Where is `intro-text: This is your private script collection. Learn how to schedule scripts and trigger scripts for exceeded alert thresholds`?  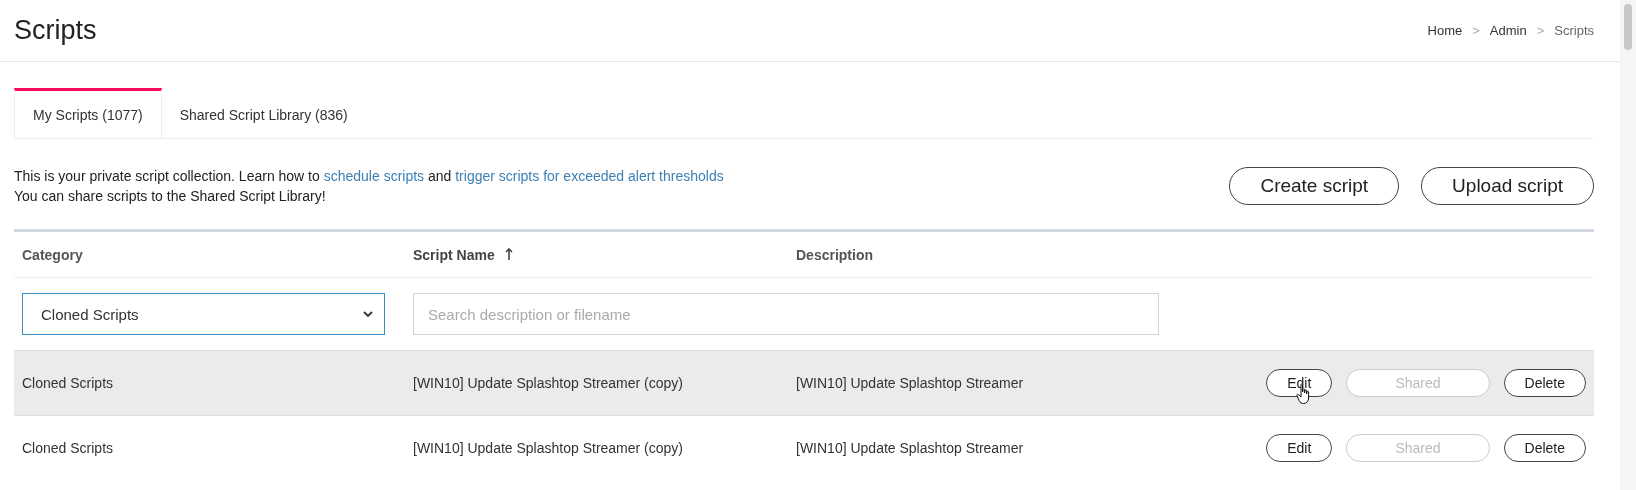
intro-text: This is your private script collection. Learn how to schedule scripts and trigger scripts for exceeded alert thresholds is located at coordinates (369, 176).